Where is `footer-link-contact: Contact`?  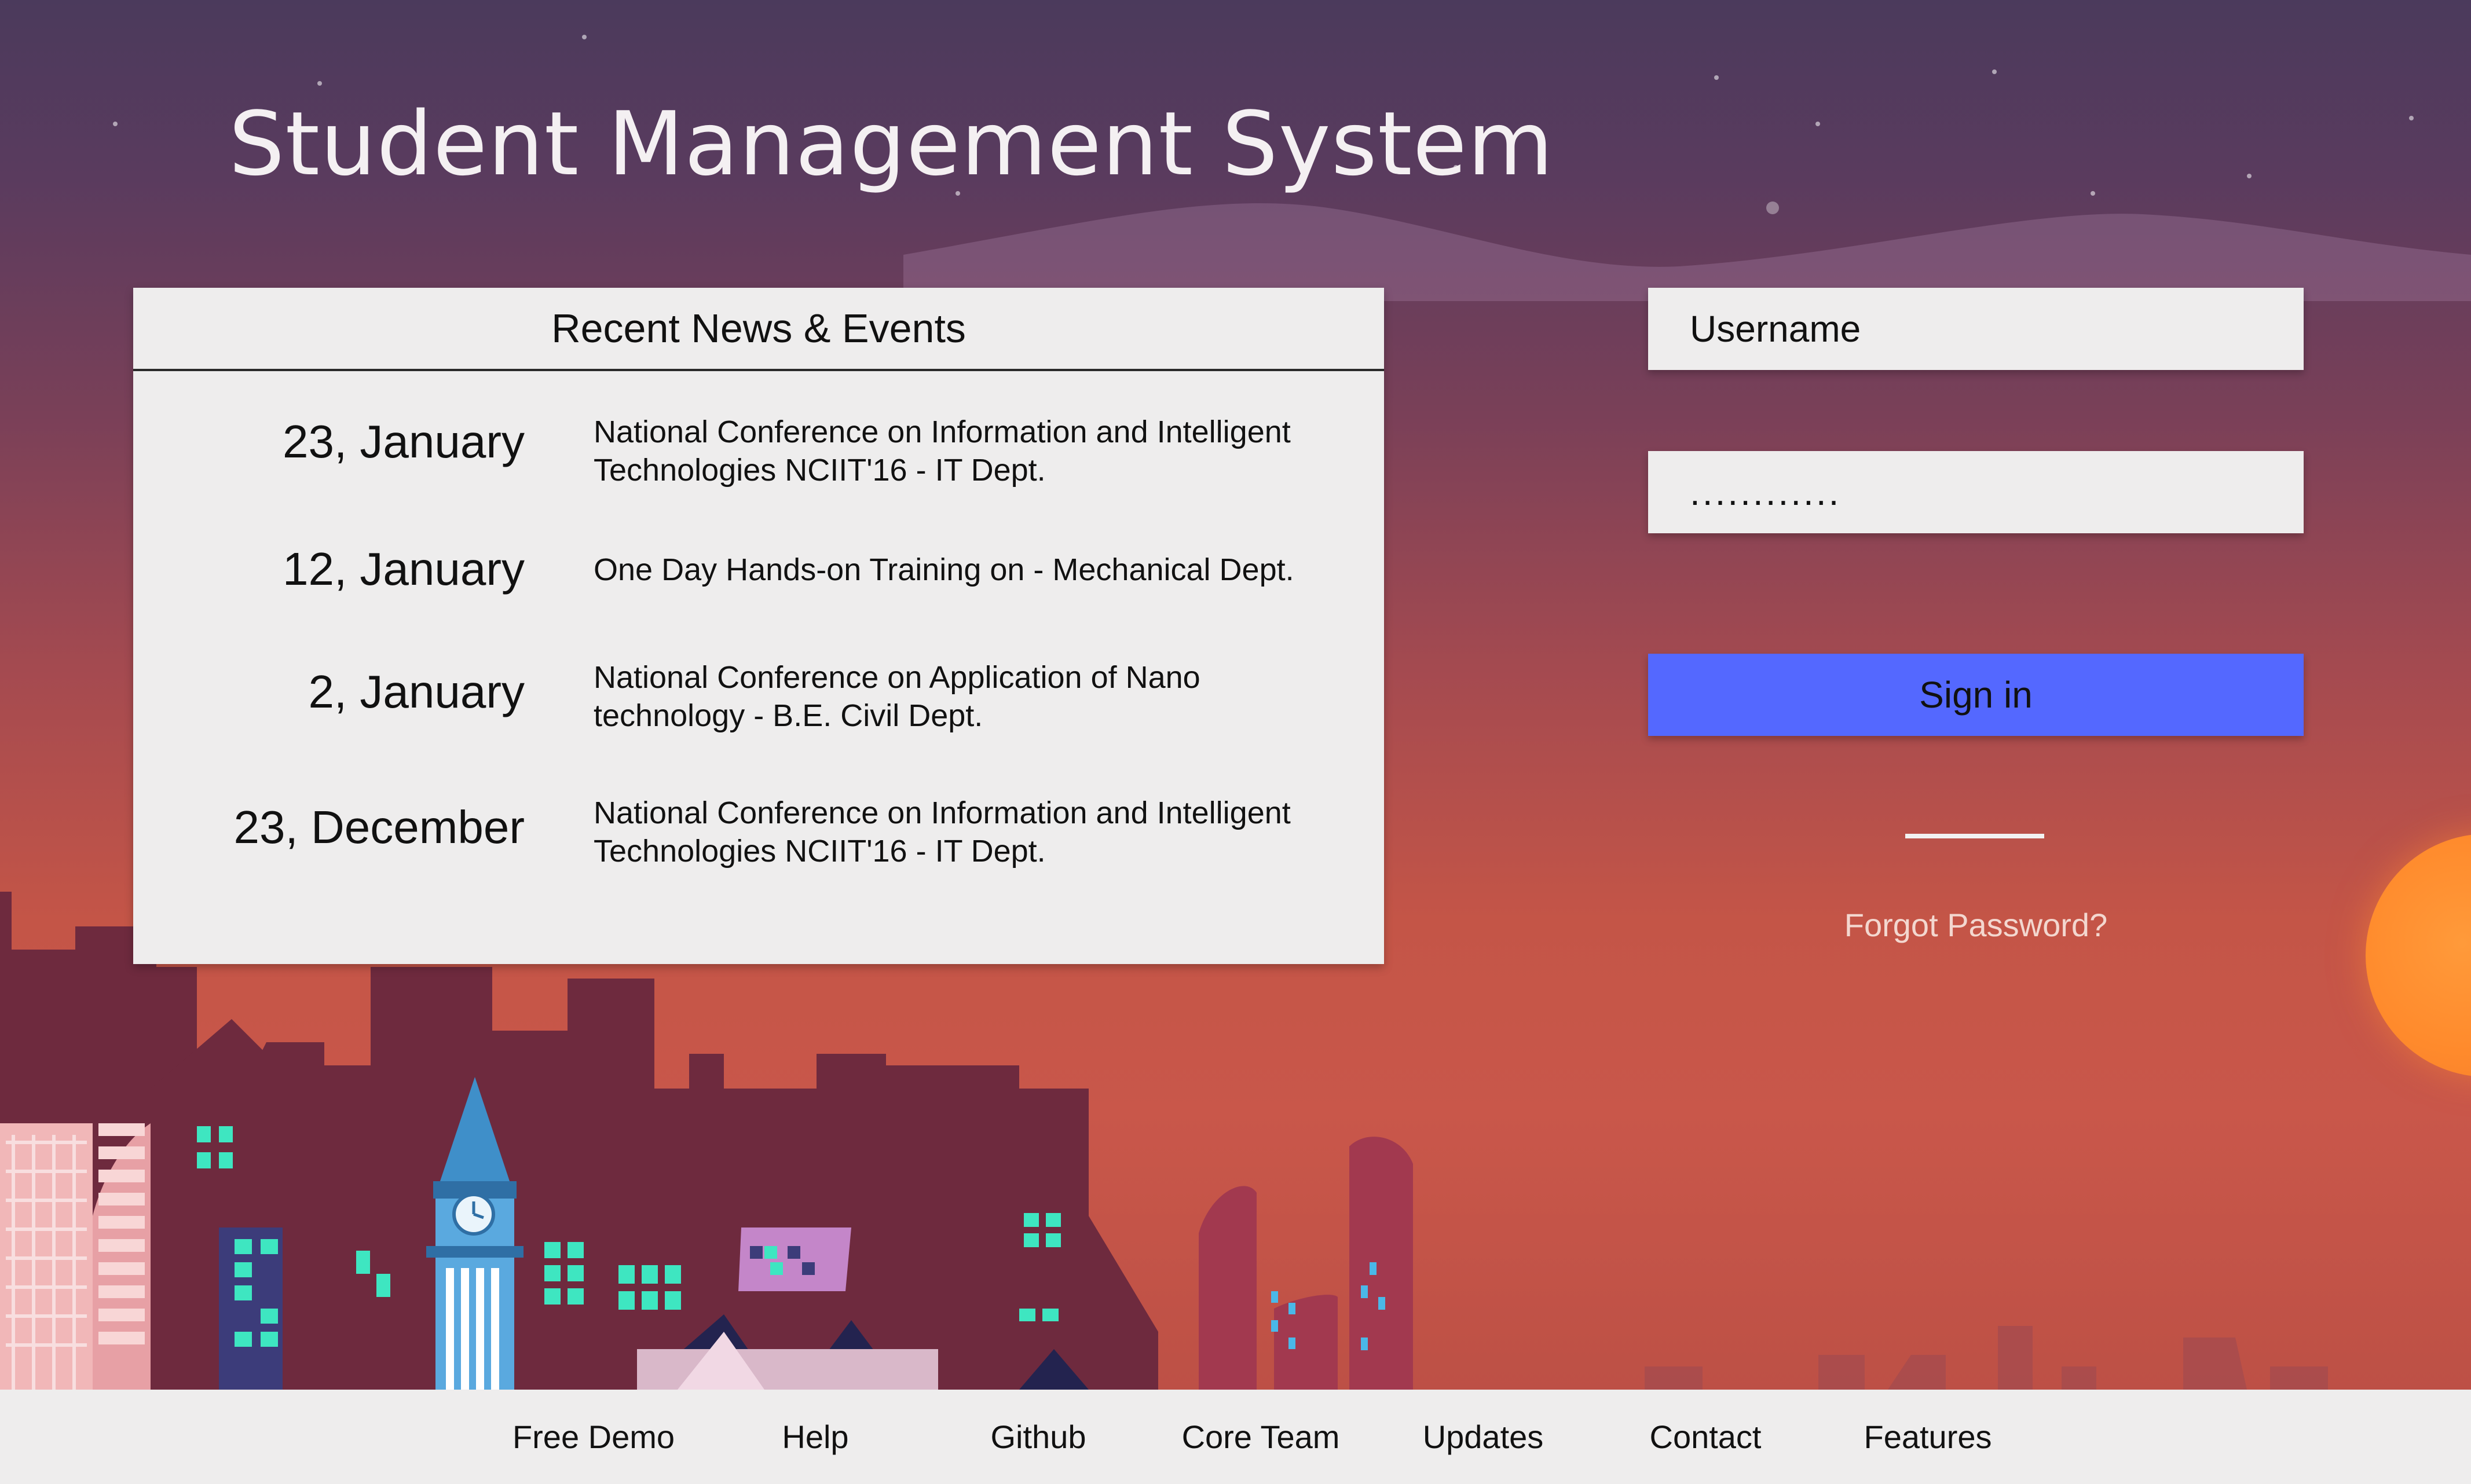
footer-link-contact: Contact is located at coordinates (1705, 1437).